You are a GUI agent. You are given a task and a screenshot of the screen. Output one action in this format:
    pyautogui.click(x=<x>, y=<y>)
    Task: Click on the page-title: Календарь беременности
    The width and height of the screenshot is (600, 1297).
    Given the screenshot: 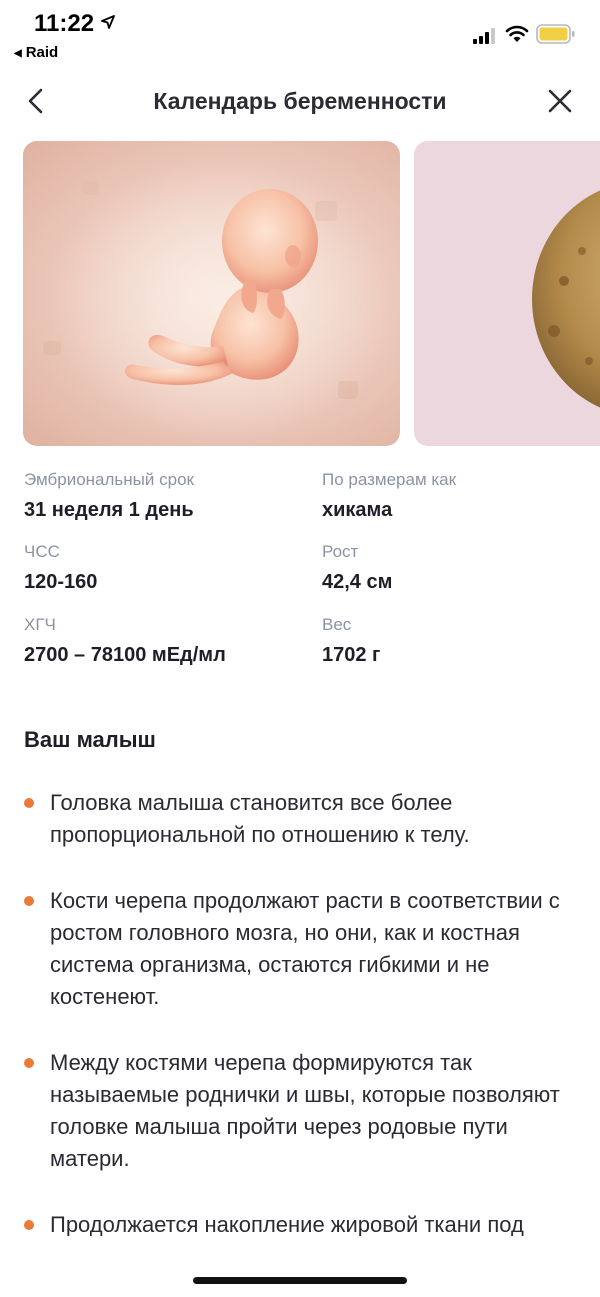 What is the action you would take?
    pyautogui.click(x=300, y=101)
    